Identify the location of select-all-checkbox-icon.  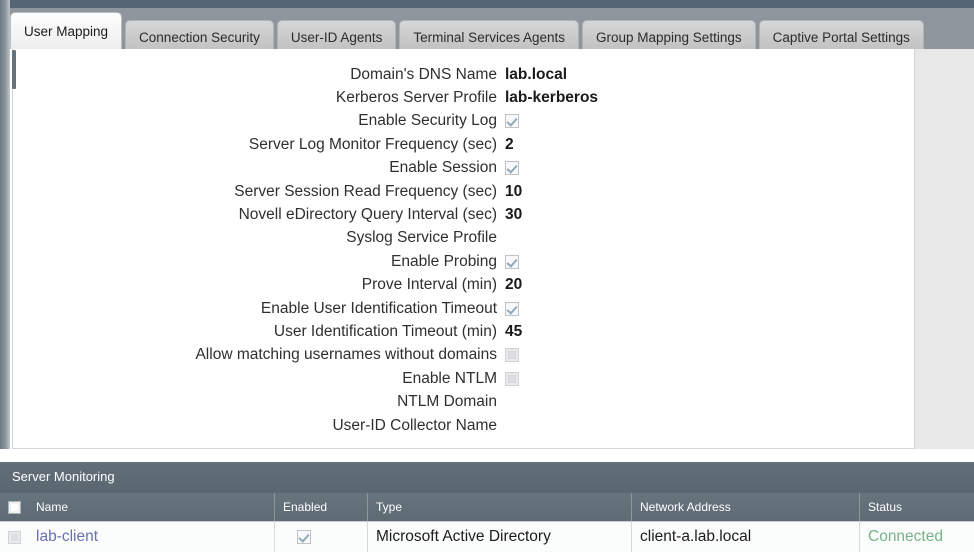
(14, 507).